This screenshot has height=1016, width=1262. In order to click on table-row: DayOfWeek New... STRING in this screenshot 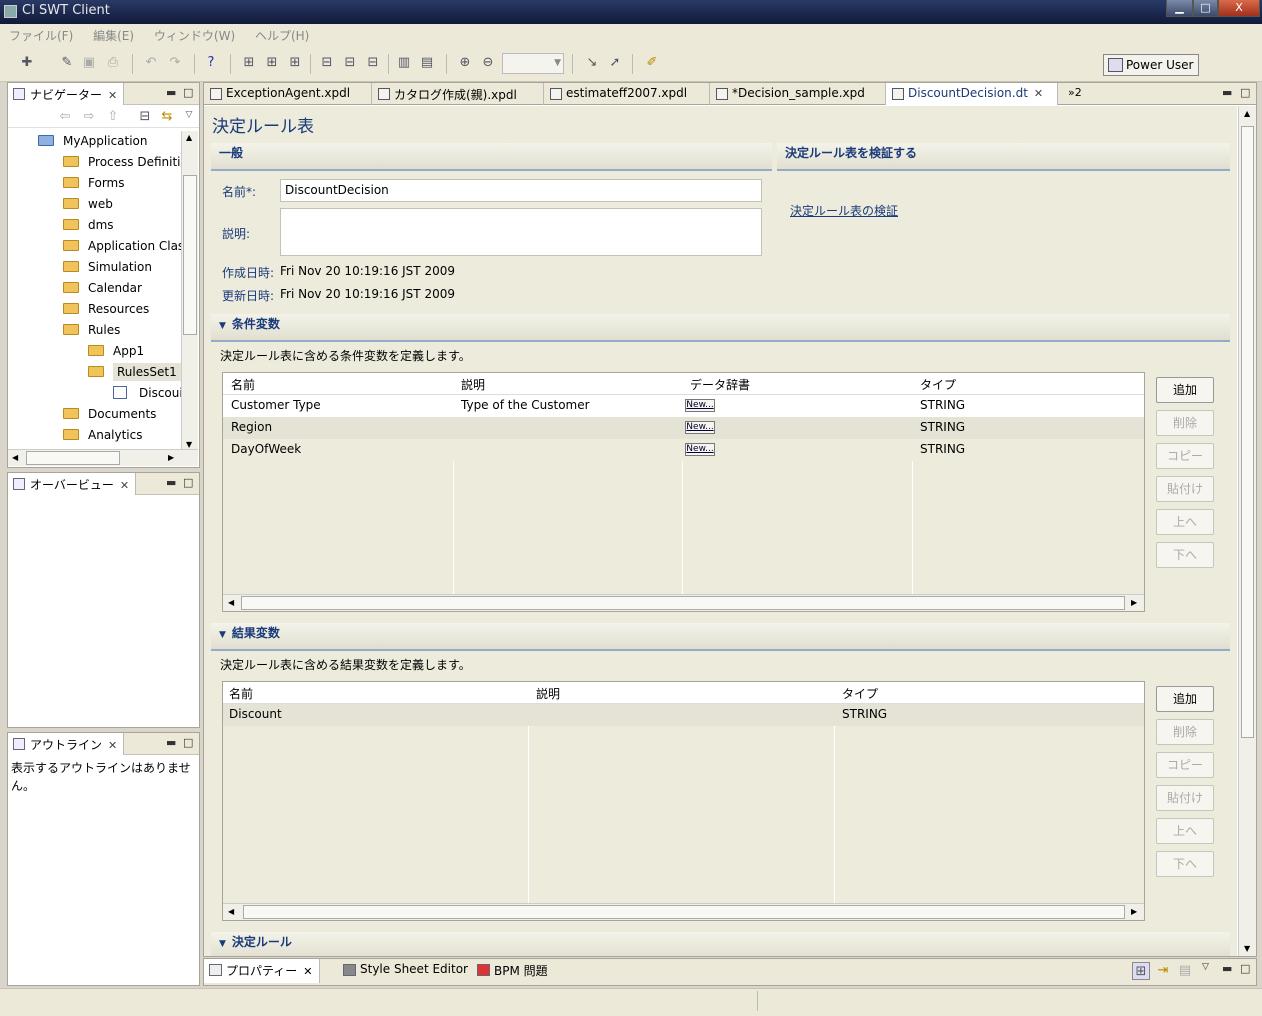, I will do `click(683, 450)`.